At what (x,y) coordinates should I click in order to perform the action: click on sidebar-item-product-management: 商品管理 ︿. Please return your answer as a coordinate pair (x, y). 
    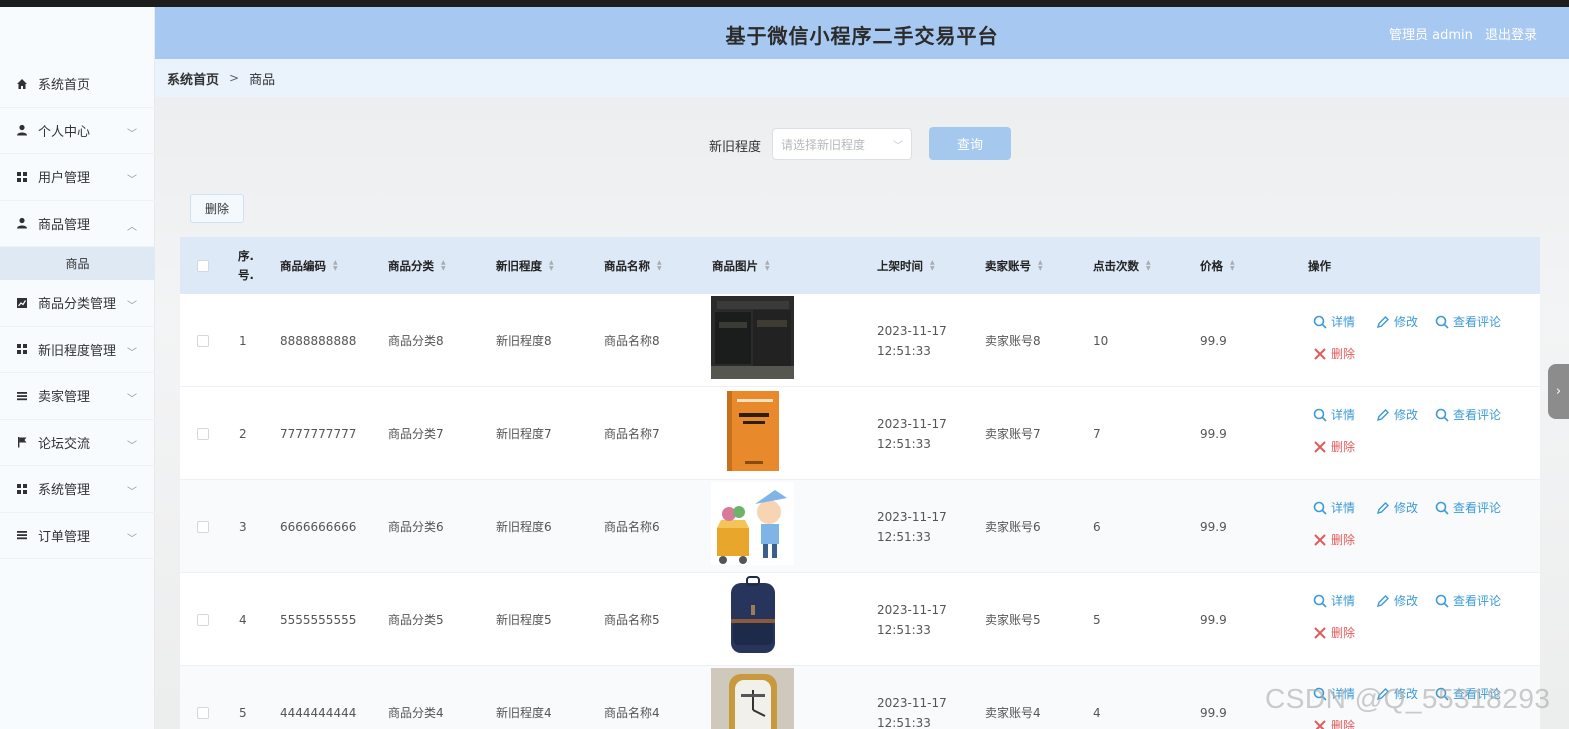
    Looking at the image, I should click on (77, 224).